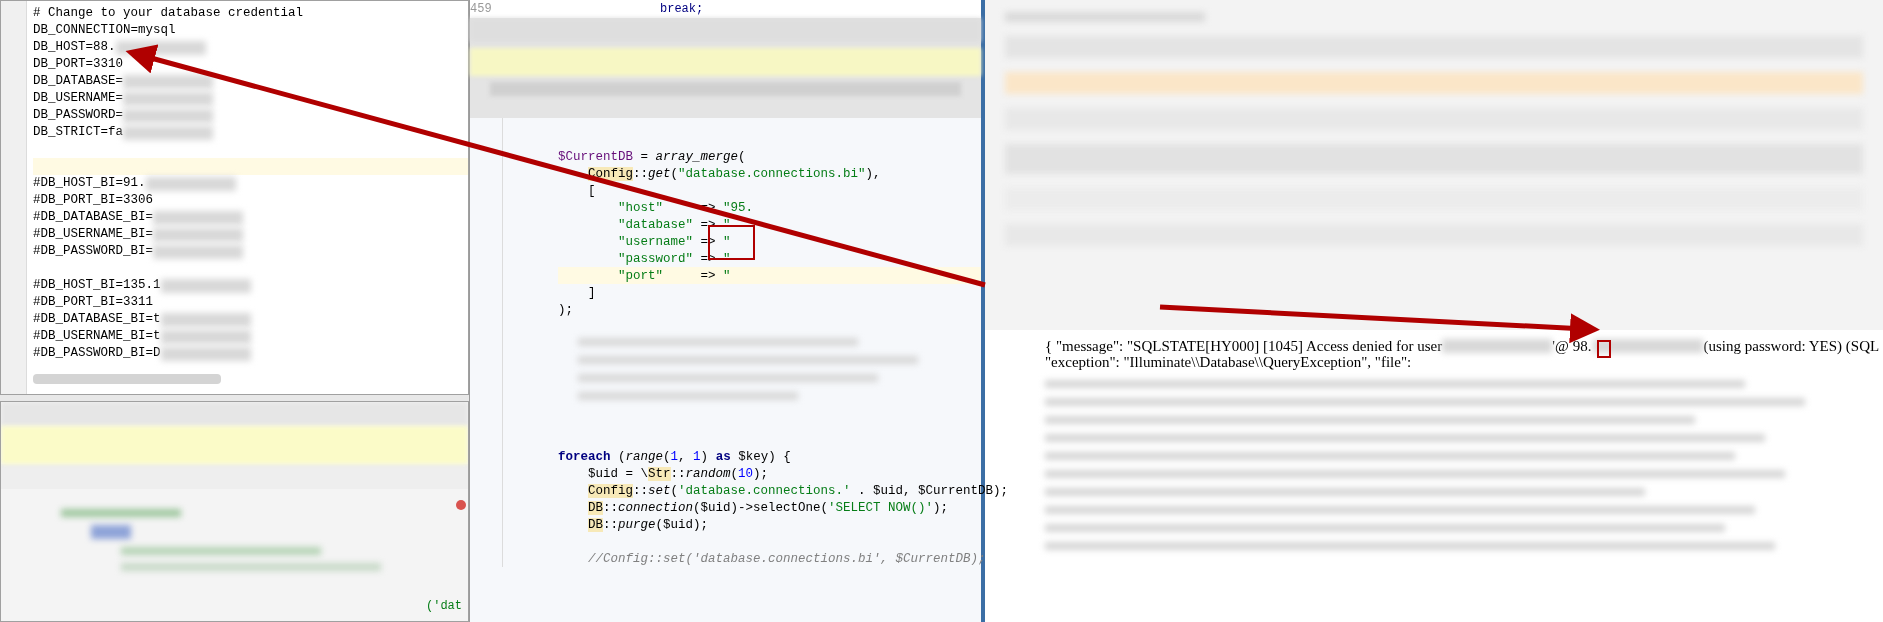 This screenshot has width=1883, height=622. I want to click on code-line: DB::connection($uid)->selectOne('SELECT NOW()');, so click(768, 508).